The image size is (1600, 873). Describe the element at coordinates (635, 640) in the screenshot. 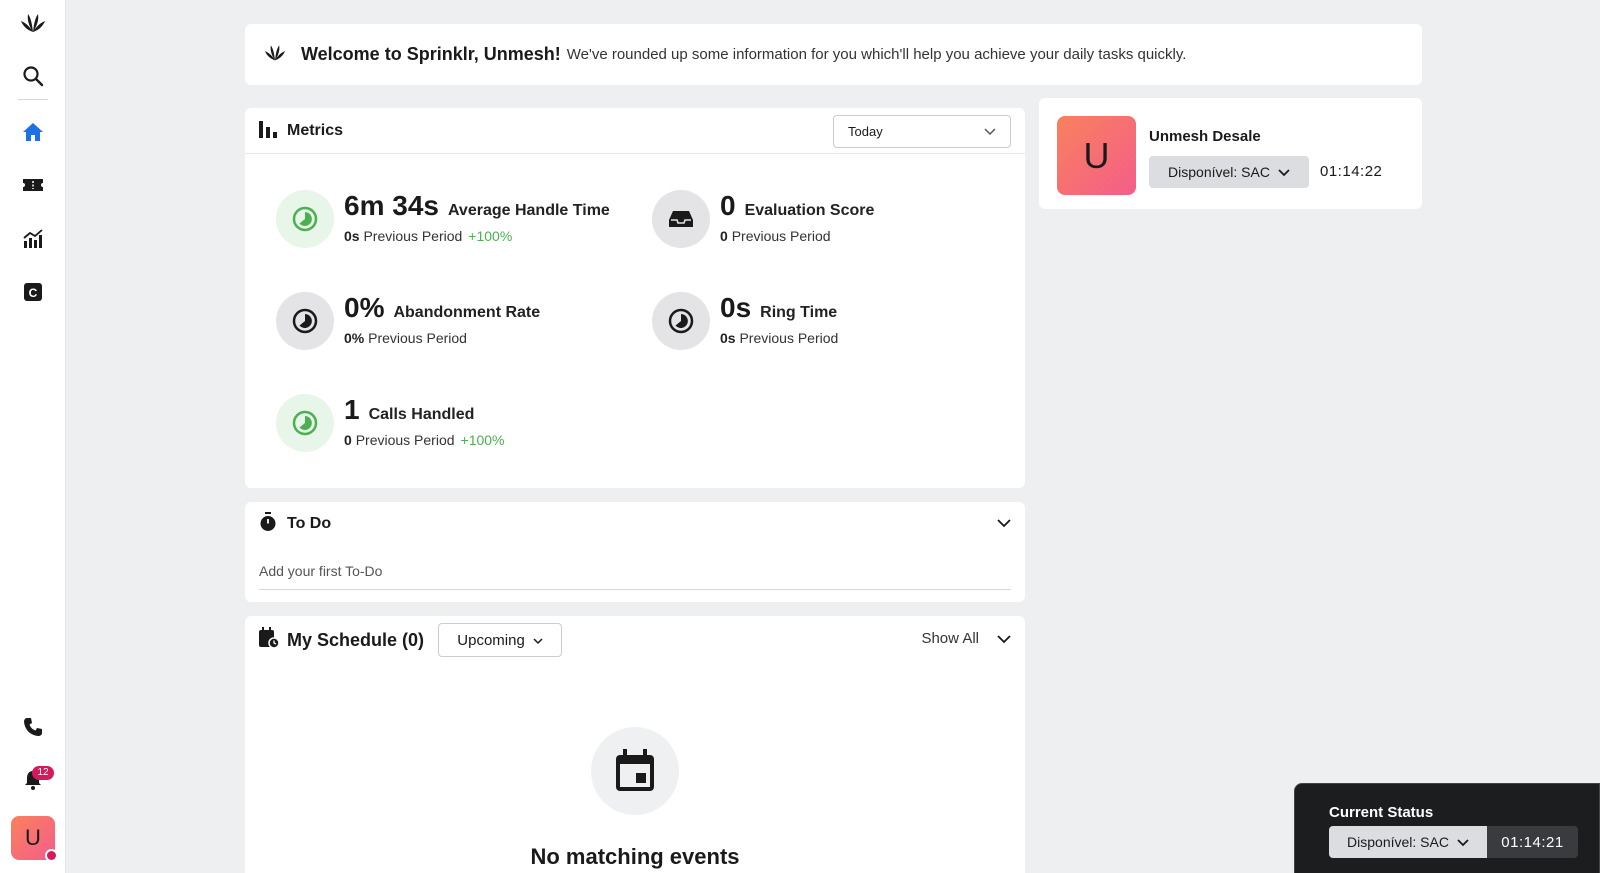

I see `schedule-header: My Schedule (0) Upcoming Show All` at that location.